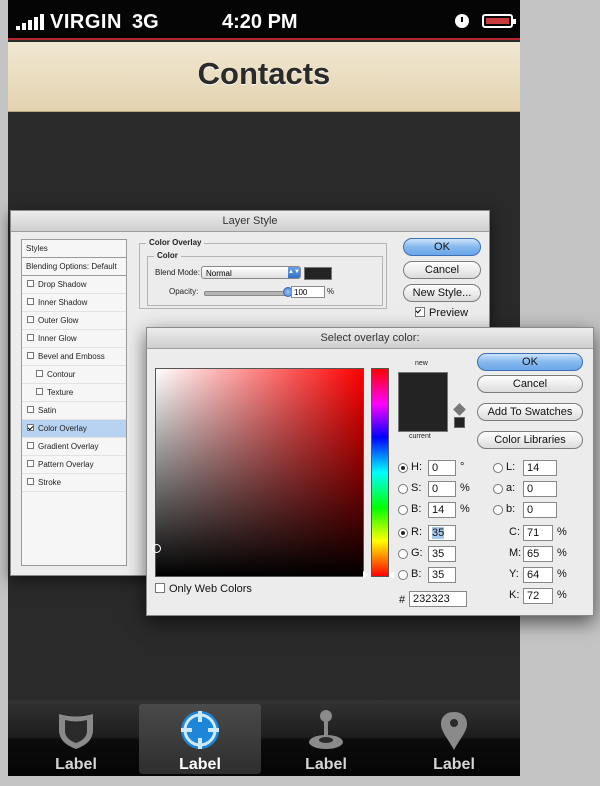 The image size is (600, 786). What do you see at coordinates (177, 272) in the screenshot?
I see `blend-mode-label: Blend Mode:` at bounding box center [177, 272].